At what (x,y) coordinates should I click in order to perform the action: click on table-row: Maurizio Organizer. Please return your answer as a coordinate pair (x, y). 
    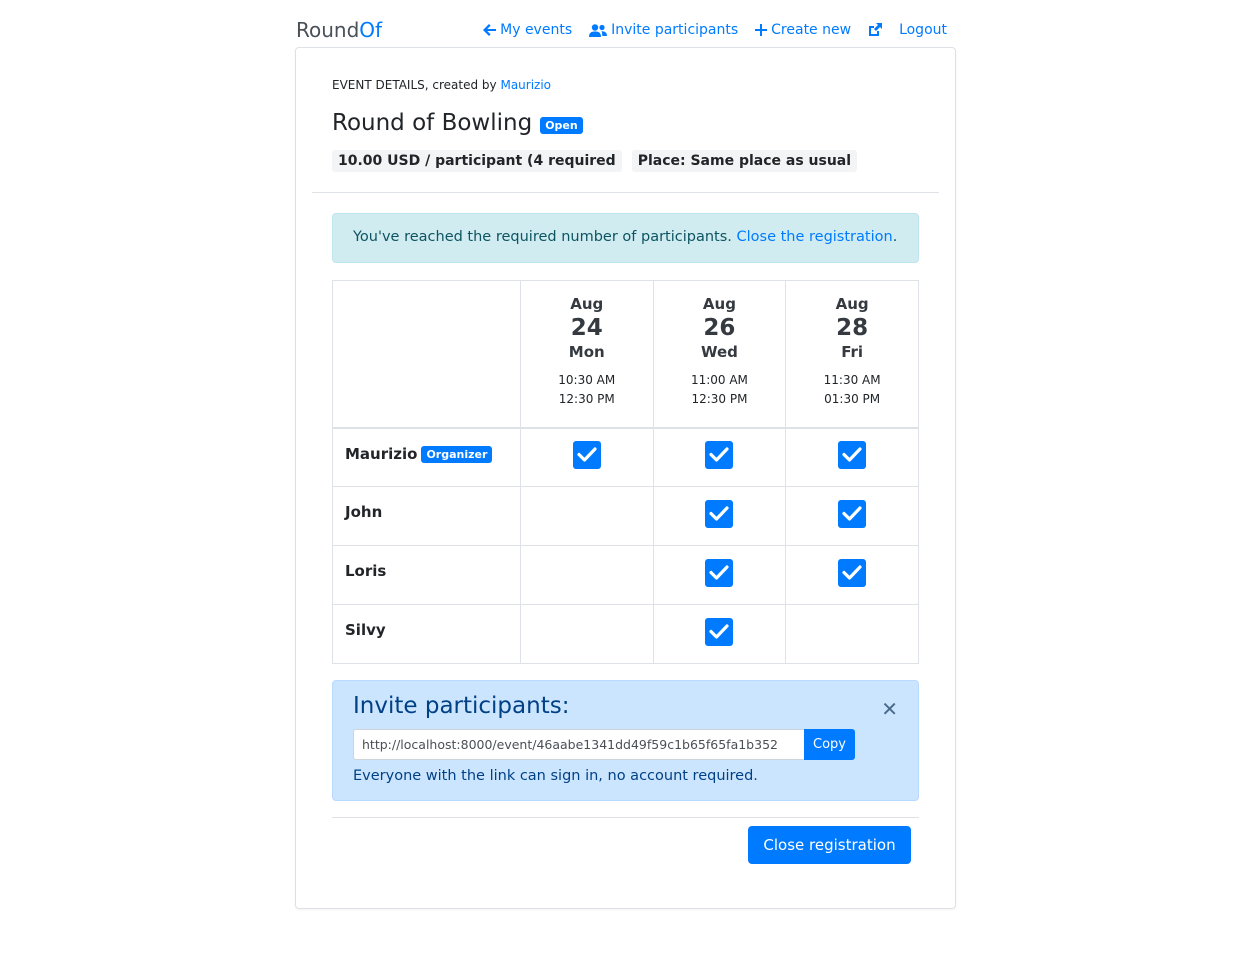
    Looking at the image, I should click on (625, 457).